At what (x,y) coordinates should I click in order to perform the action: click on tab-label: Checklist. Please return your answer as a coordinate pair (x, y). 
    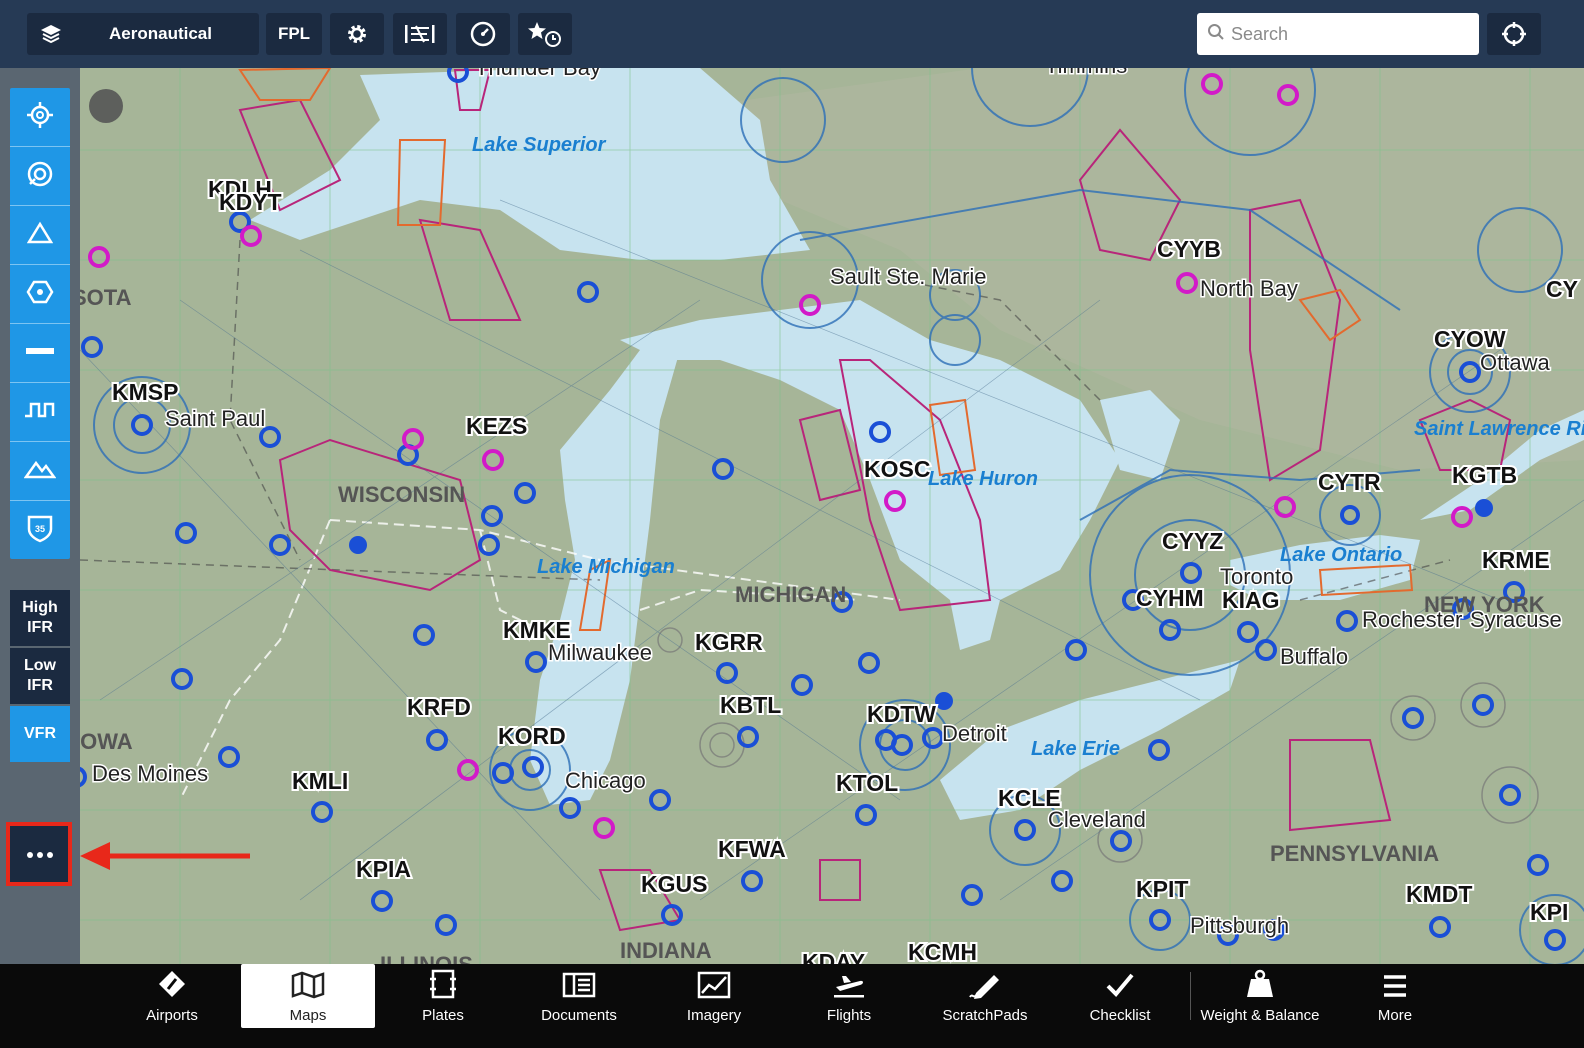
    Looking at the image, I should click on (1120, 1015).